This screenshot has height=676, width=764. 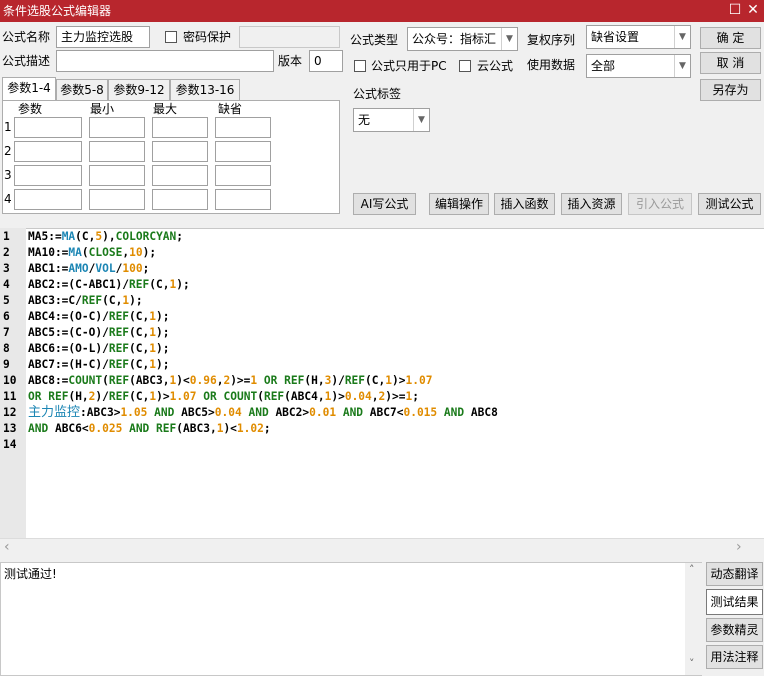 What do you see at coordinates (230, 428) in the screenshot?
I see `code-token: )<` at bounding box center [230, 428].